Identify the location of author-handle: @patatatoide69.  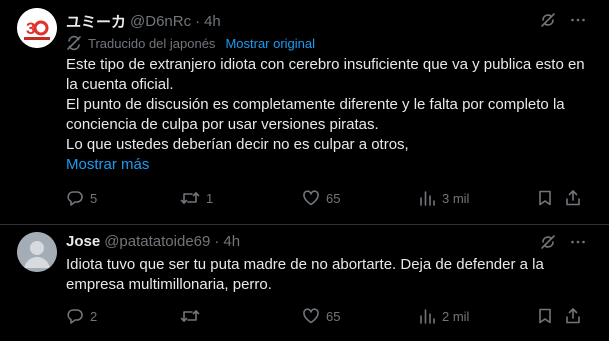
(157, 241).